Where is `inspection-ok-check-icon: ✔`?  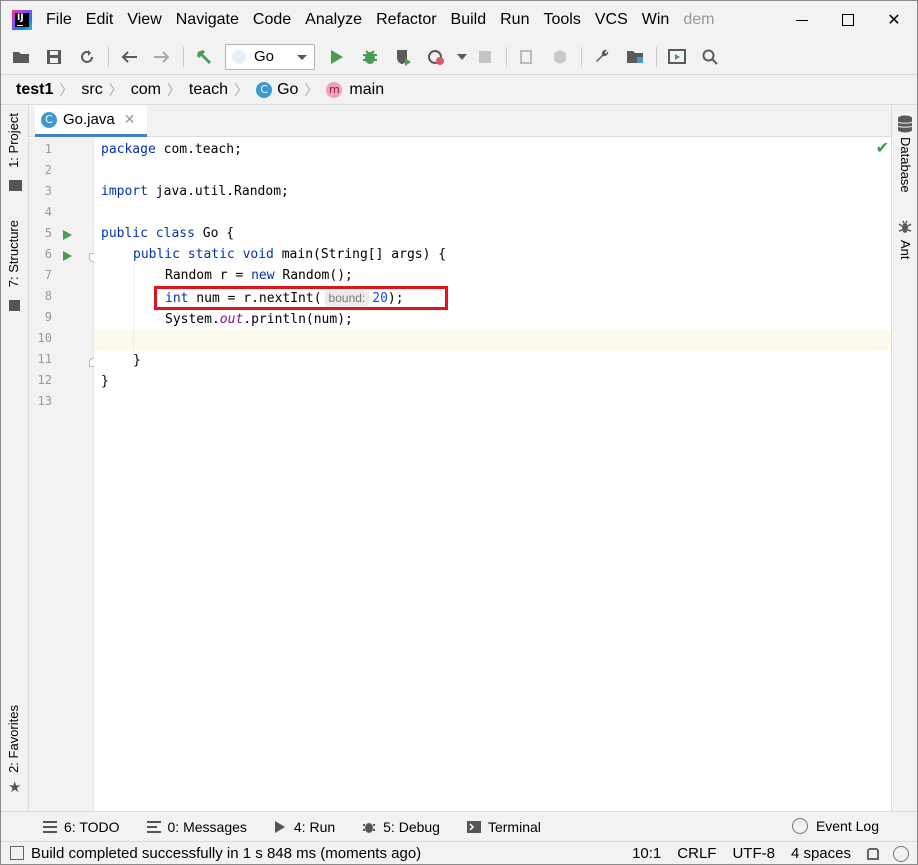 inspection-ok-check-icon: ✔ is located at coordinates (882, 148).